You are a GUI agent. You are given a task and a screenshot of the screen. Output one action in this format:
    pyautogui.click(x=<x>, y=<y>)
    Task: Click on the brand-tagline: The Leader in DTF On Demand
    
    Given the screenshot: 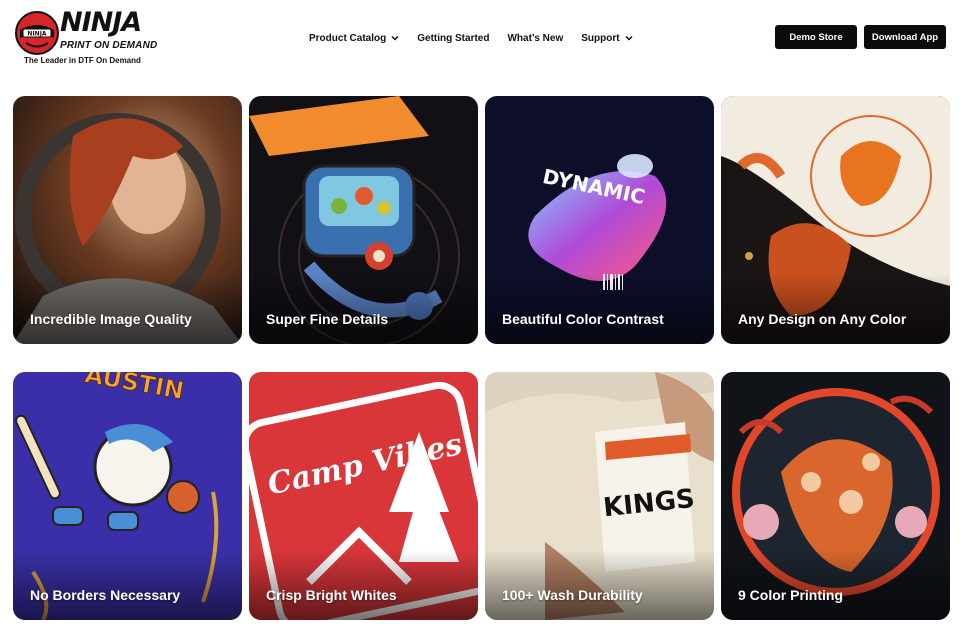 What is the action you would take?
    pyautogui.click(x=82, y=60)
    